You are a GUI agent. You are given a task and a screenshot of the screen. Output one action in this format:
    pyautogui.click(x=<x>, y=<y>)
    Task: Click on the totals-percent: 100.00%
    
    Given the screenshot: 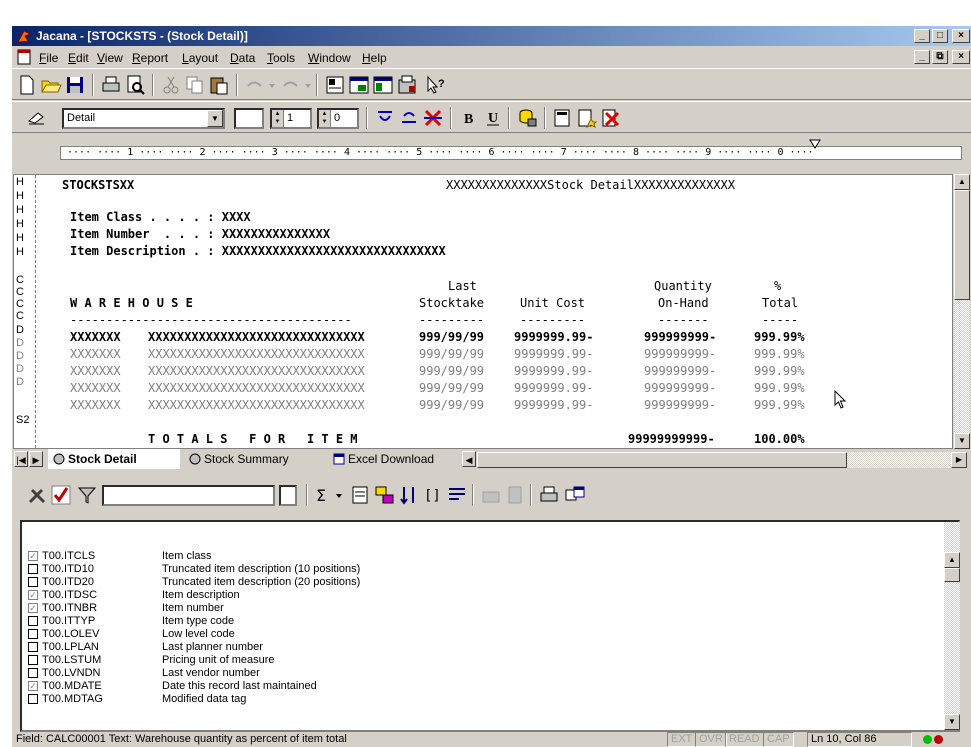 What is the action you would take?
    pyautogui.click(x=779, y=439)
    